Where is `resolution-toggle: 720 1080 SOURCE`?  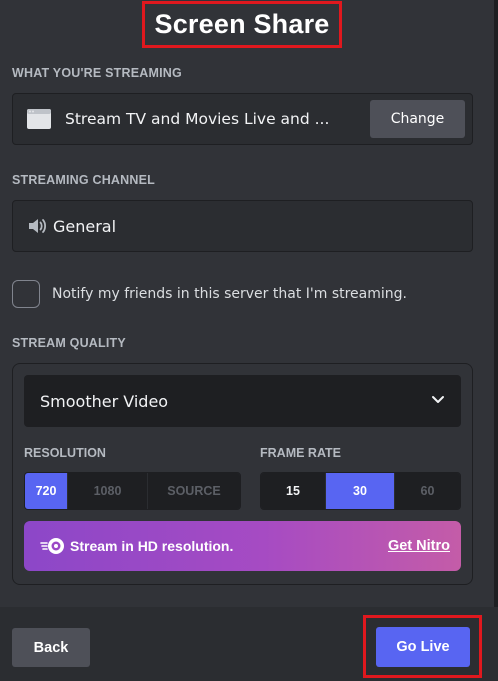 resolution-toggle: 720 1080 SOURCE is located at coordinates (132, 491).